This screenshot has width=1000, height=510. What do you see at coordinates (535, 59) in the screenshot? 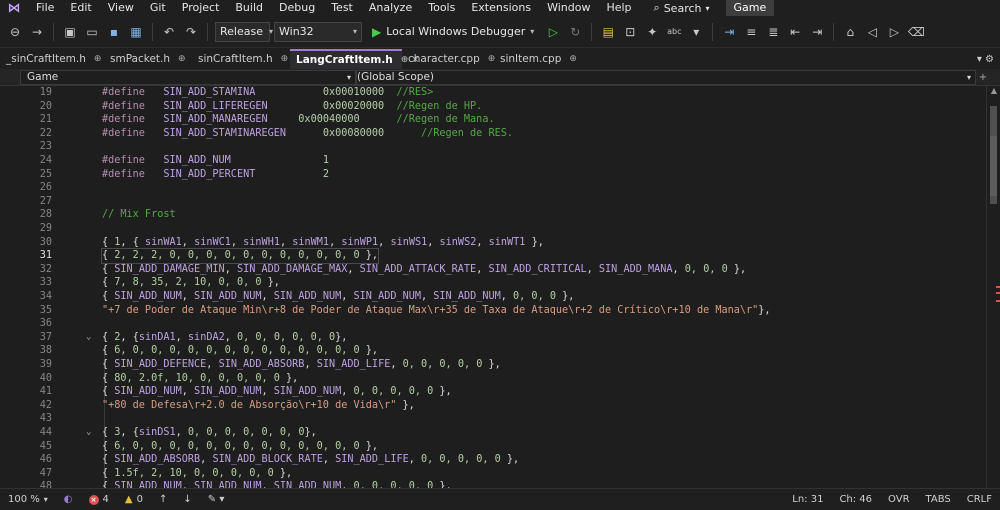
I see `tab-sinitem-cpp: sinItem.cpp ⊕` at bounding box center [535, 59].